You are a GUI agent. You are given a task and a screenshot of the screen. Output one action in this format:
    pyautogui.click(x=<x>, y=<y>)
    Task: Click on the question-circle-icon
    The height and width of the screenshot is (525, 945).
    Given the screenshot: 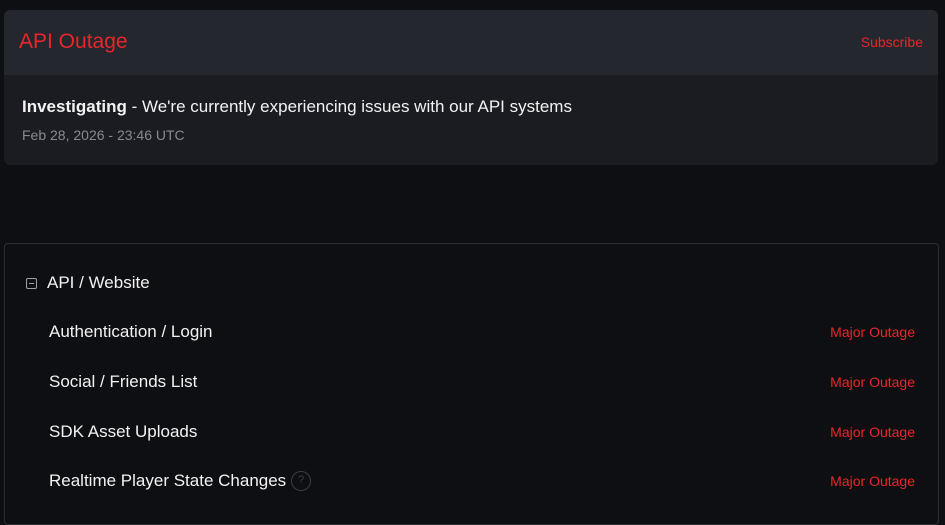 What is the action you would take?
    pyautogui.click(x=301, y=481)
    